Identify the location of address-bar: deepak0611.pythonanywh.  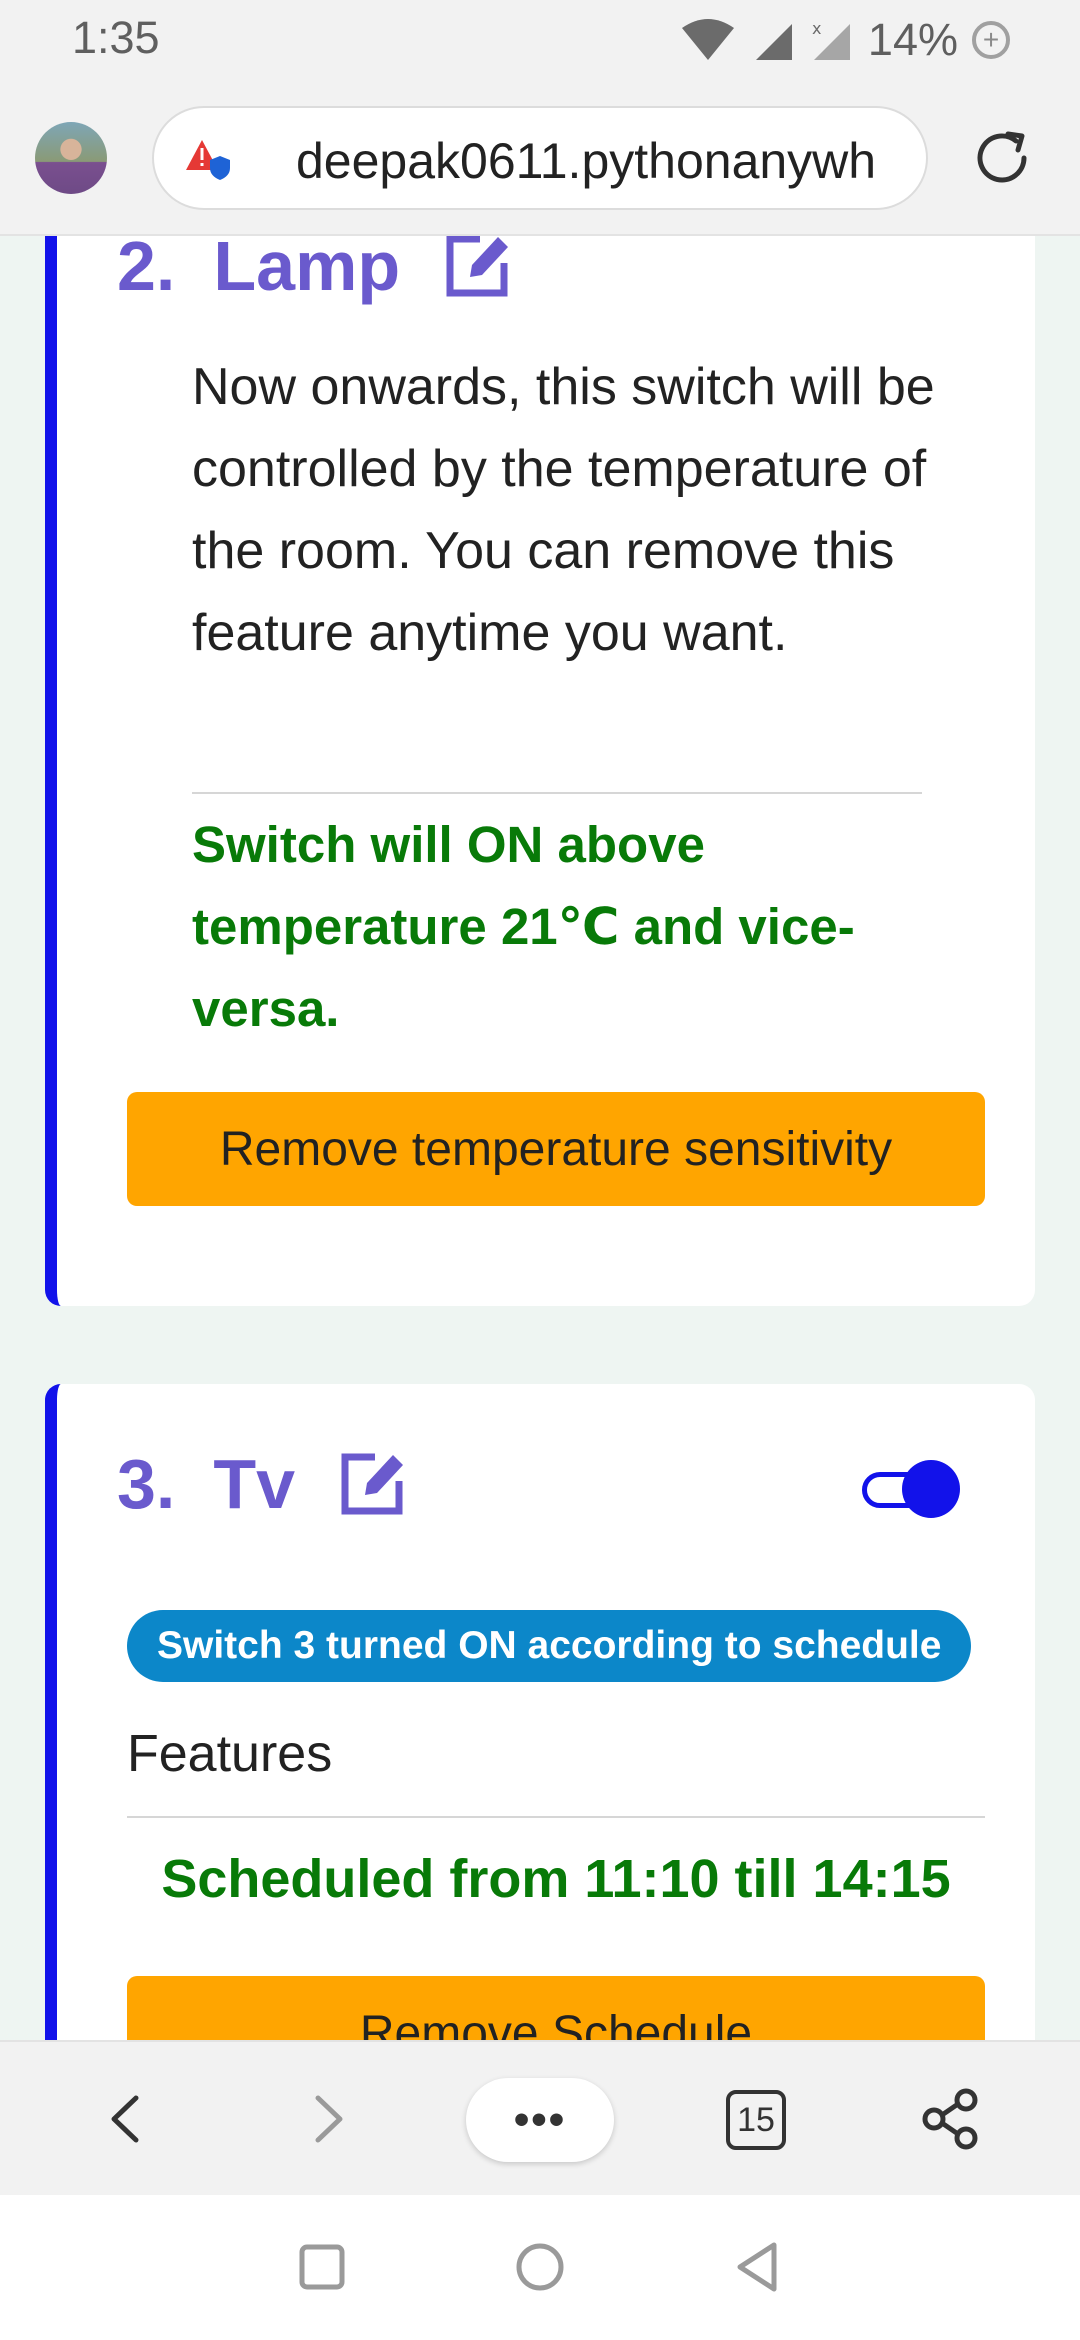
(540, 158).